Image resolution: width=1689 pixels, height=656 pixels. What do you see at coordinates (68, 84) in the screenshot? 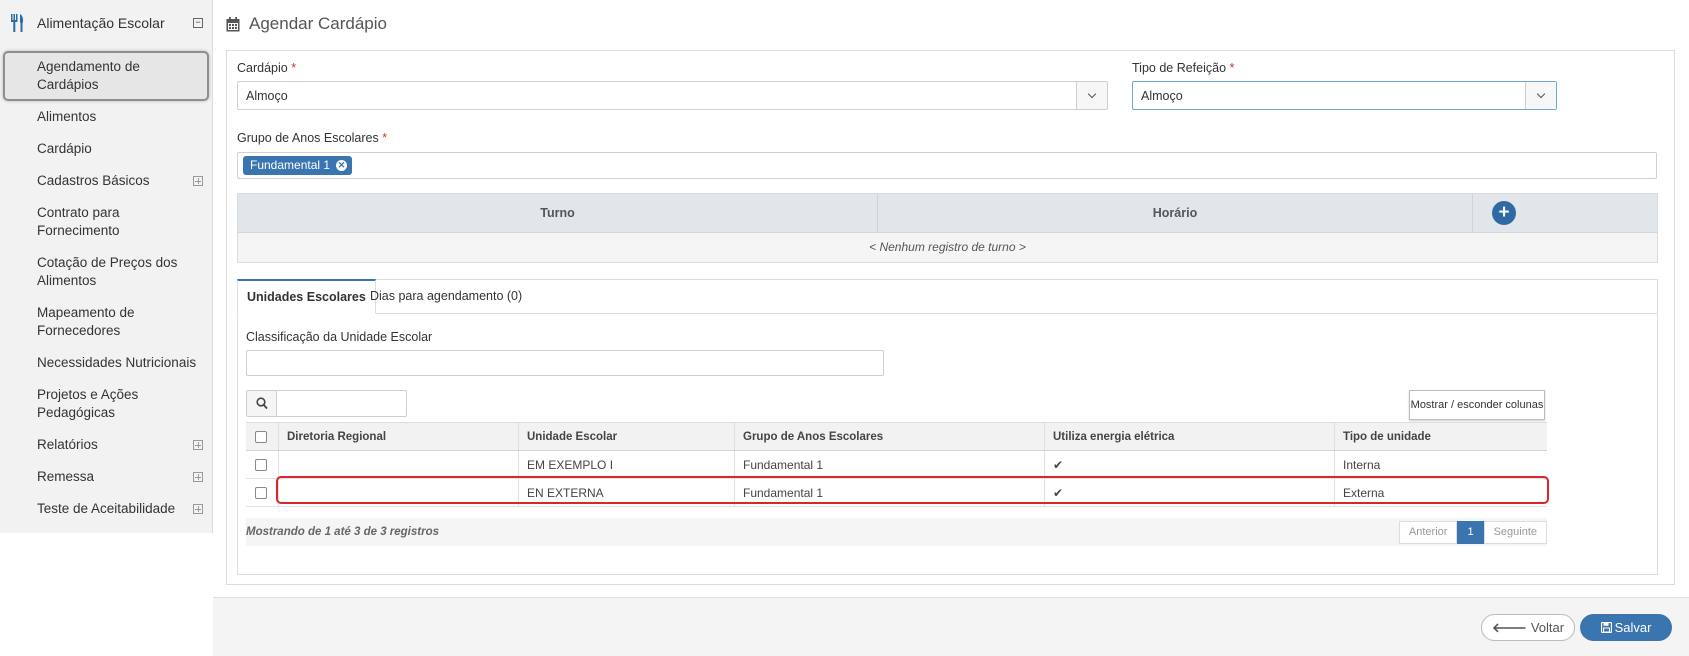
I see `sidebar-item-label: Cardápios` at bounding box center [68, 84].